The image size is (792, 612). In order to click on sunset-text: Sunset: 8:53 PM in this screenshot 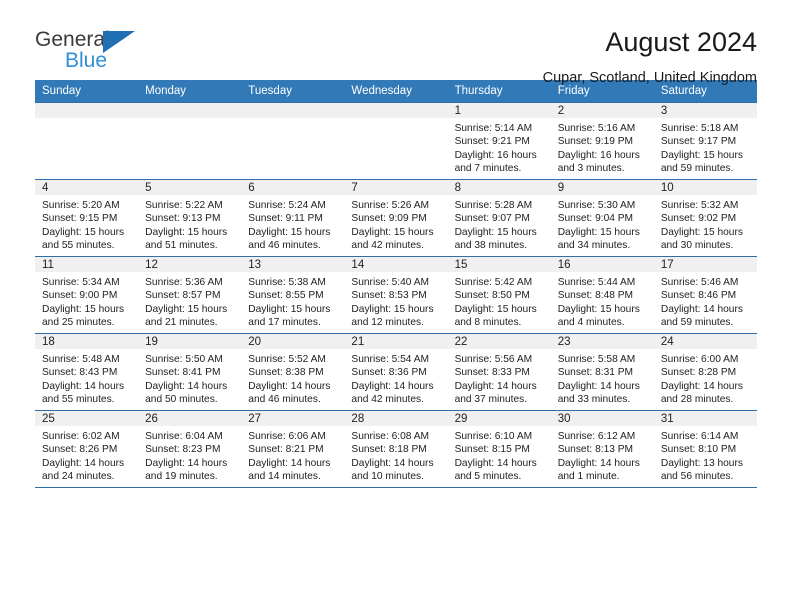, I will do `click(389, 296)`.